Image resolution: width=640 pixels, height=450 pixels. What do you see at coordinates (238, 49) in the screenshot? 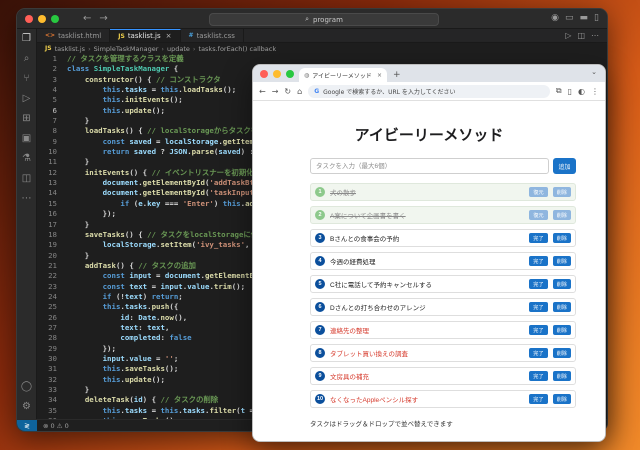
I see `breadcrumb-callback: tasks.forEach() callback` at bounding box center [238, 49].